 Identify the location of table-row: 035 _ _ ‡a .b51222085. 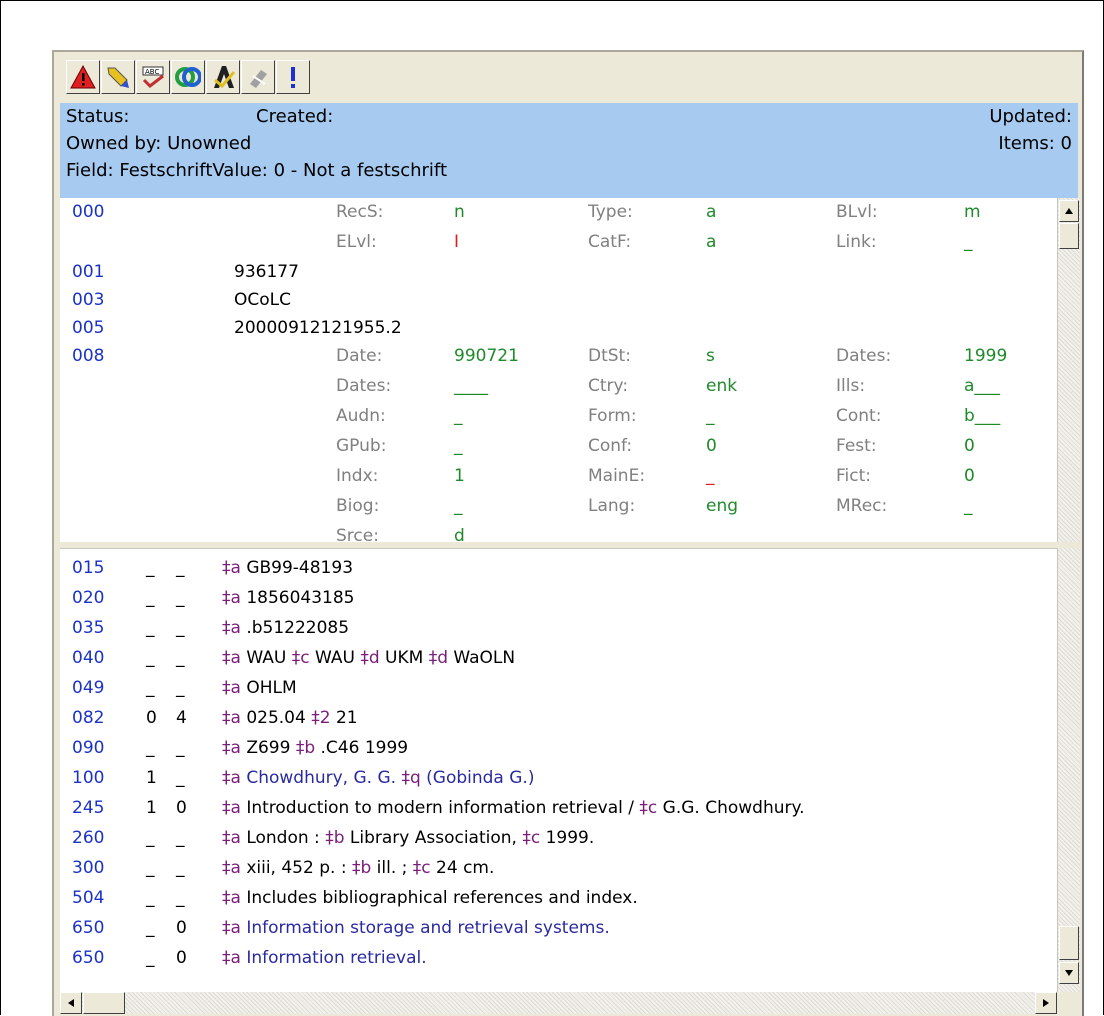
(555, 628).